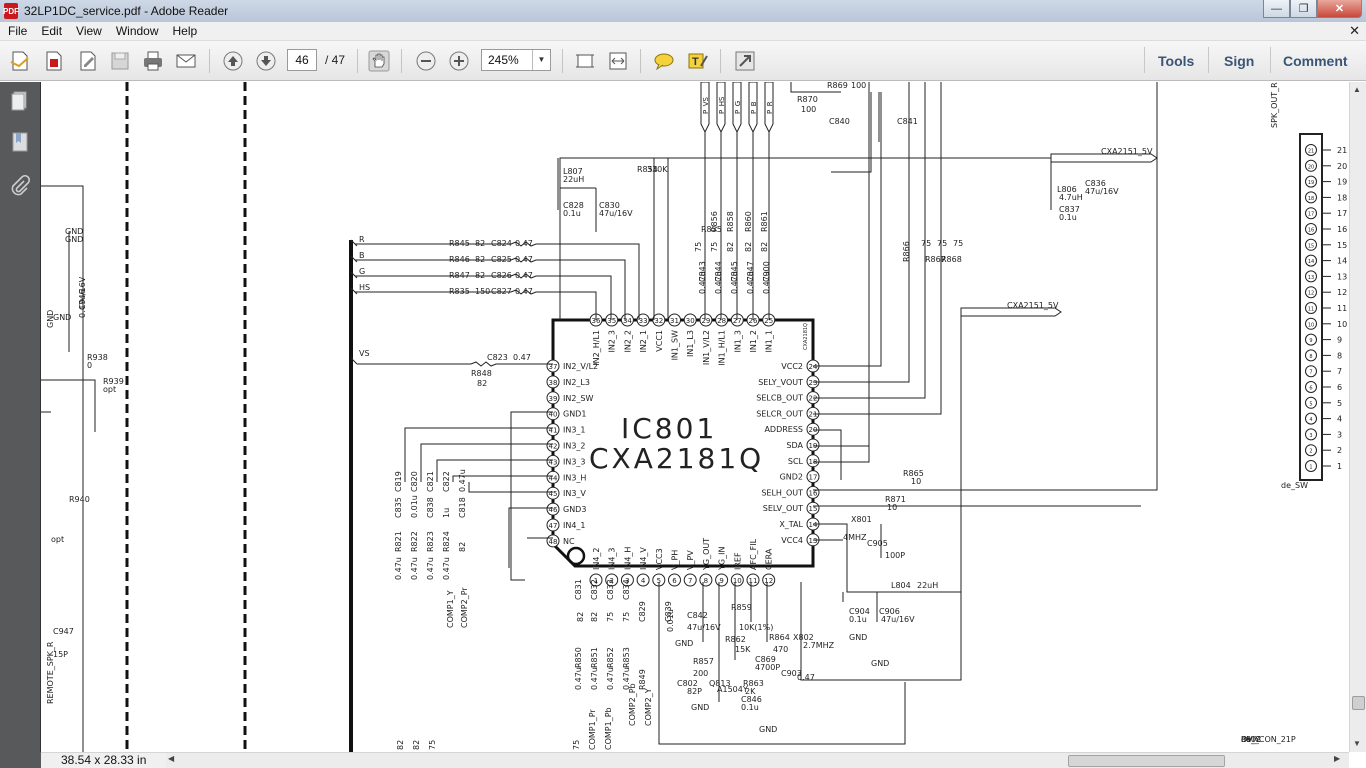 The image size is (1366, 768). What do you see at coordinates (1354, 31) in the screenshot?
I see `close-document-icon: ✕` at bounding box center [1354, 31].